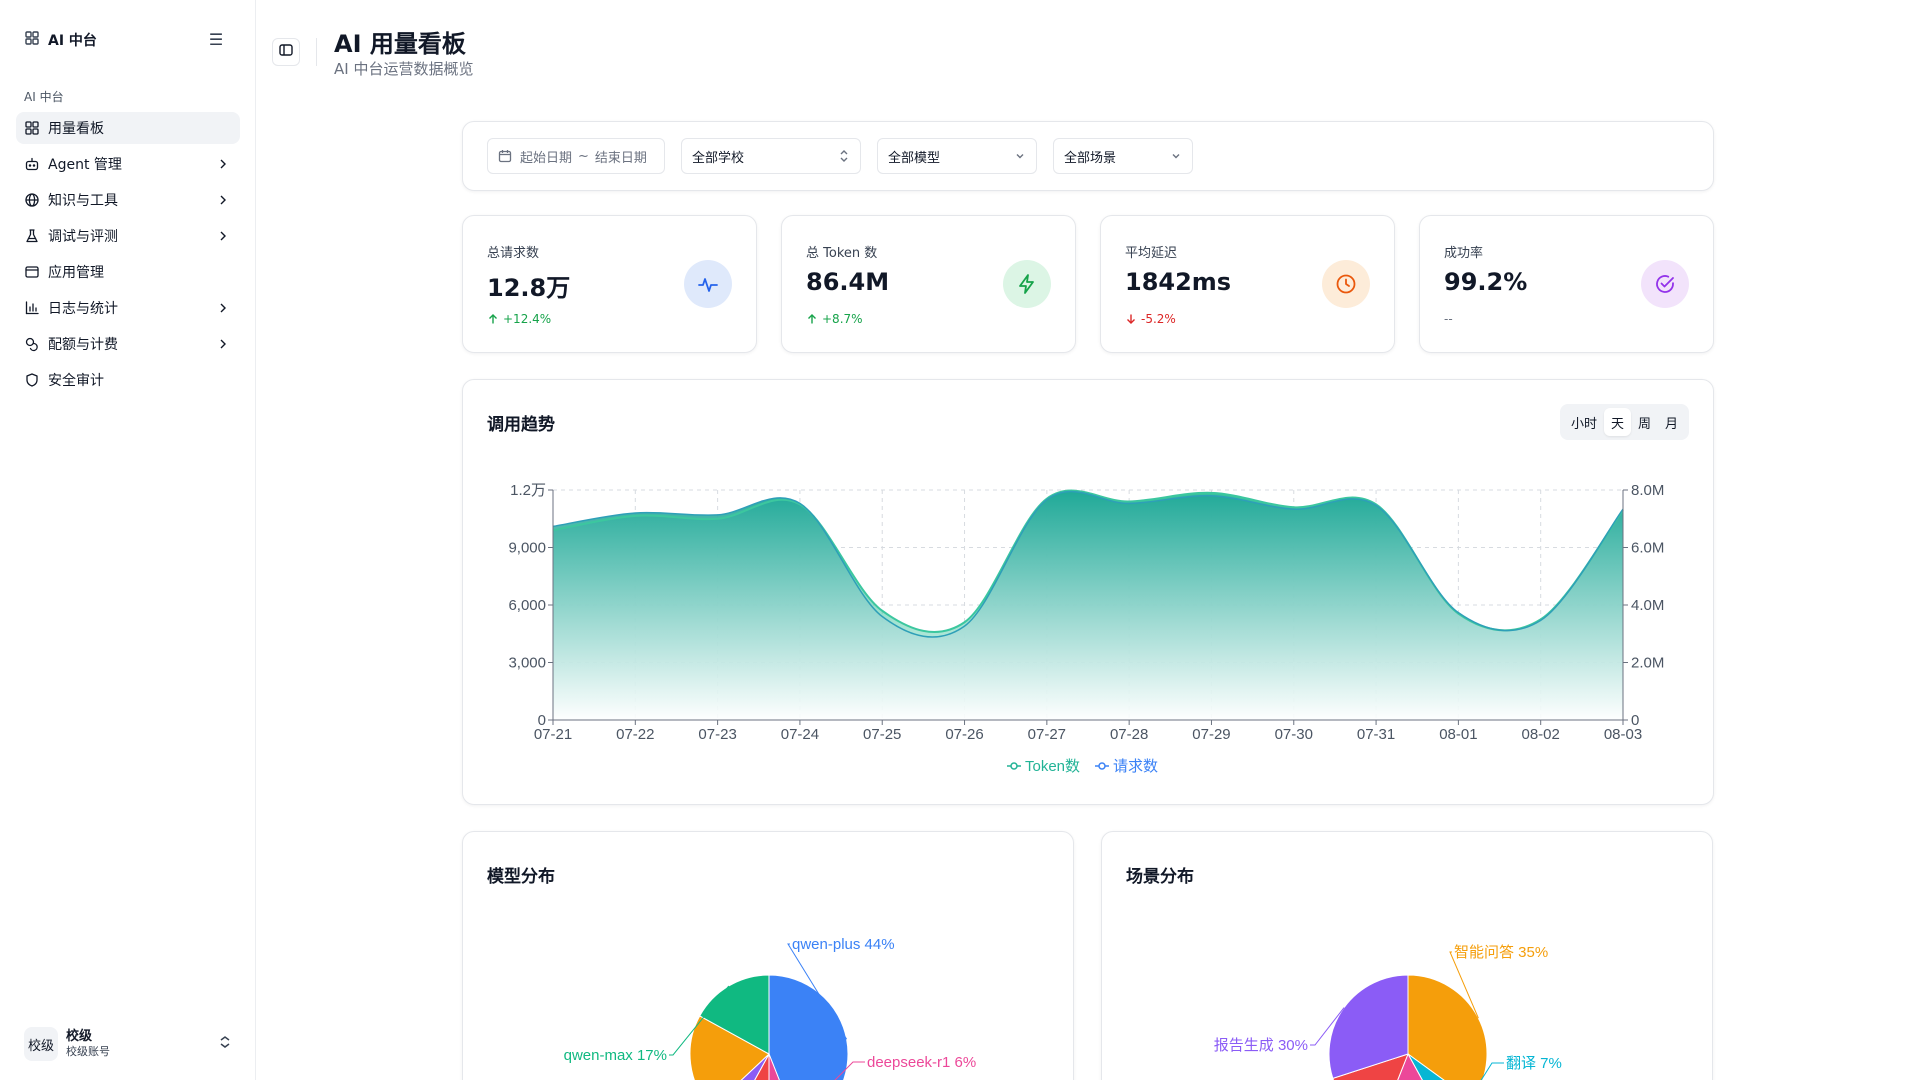 This screenshot has width=1920, height=1080. What do you see at coordinates (316, 52) in the screenshot?
I see `header-divider` at bounding box center [316, 52].